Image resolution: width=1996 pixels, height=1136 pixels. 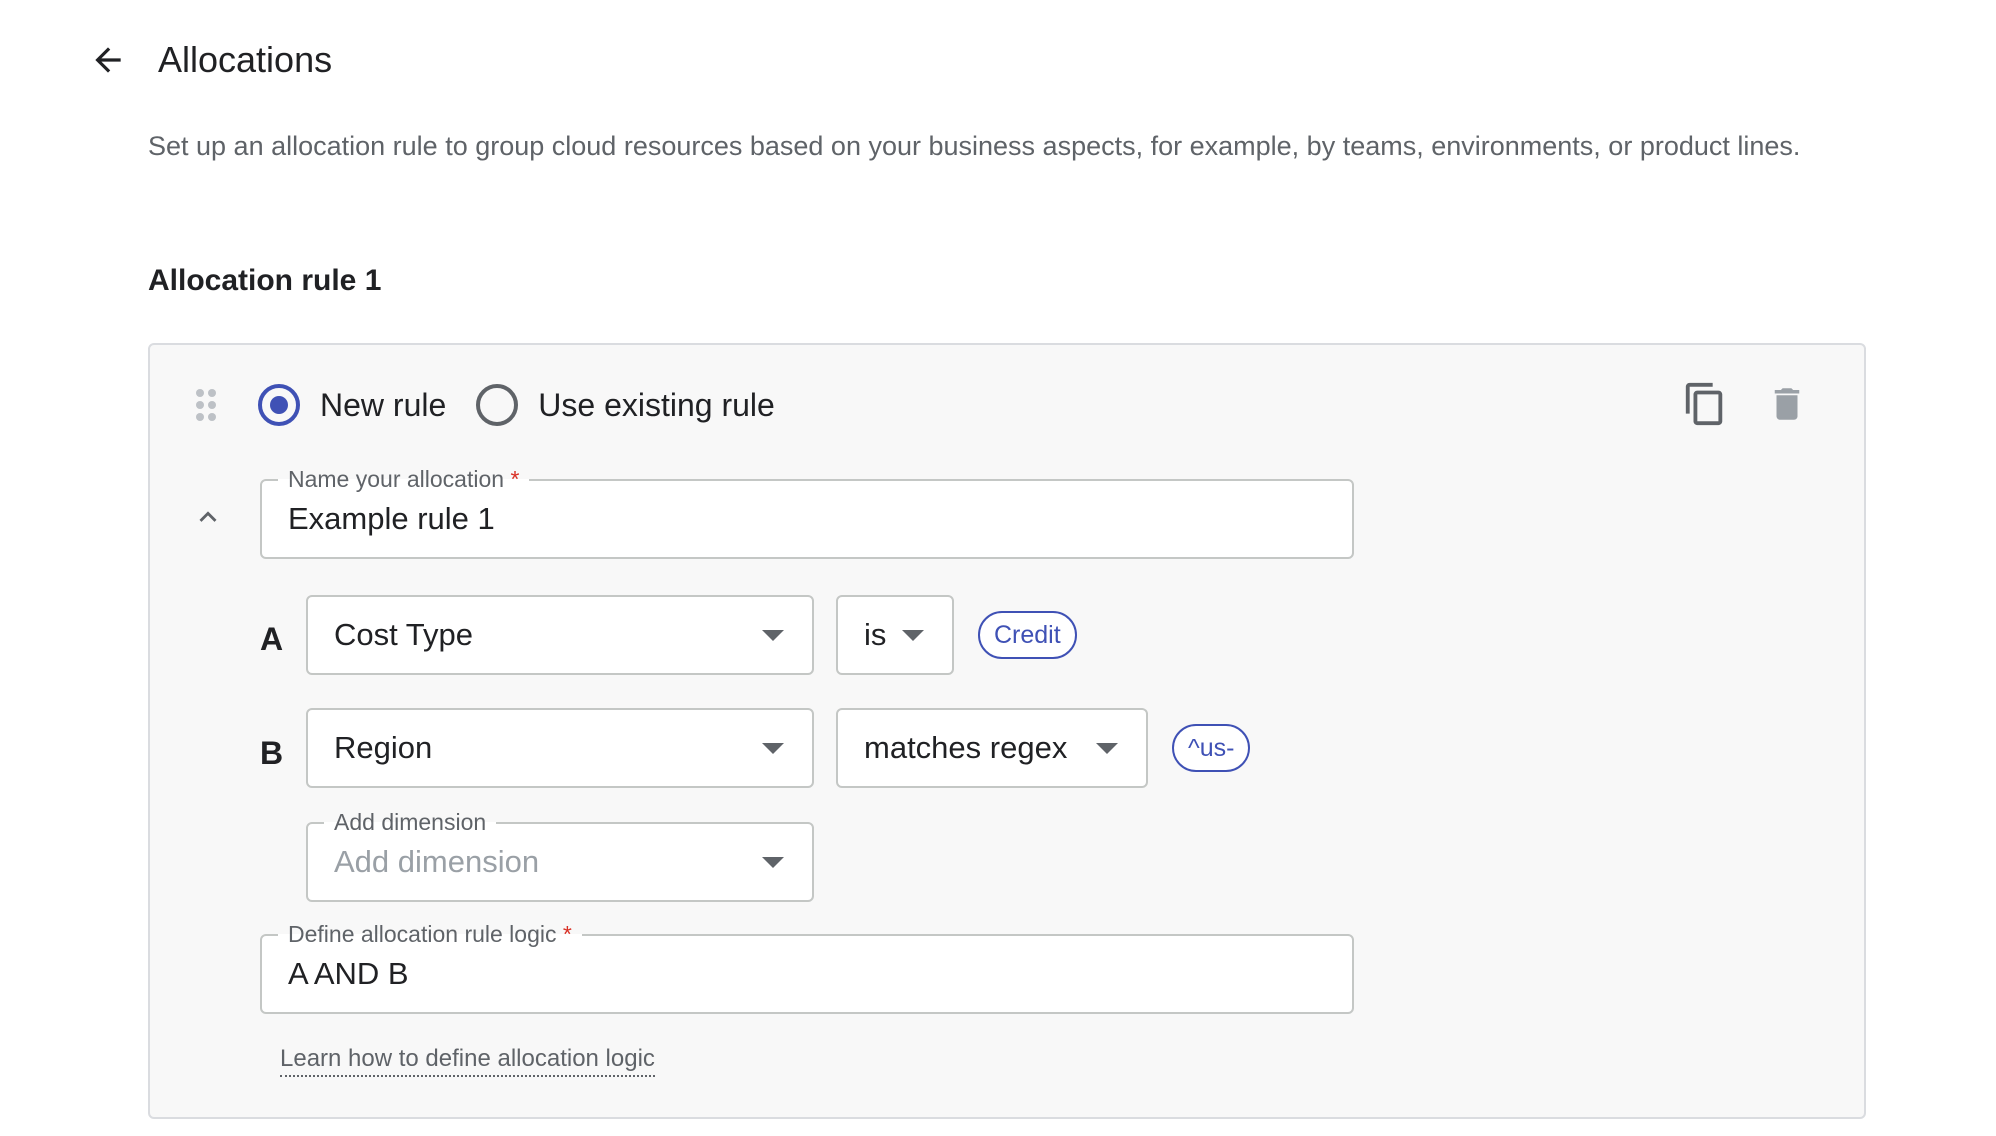 I want to click on radio-use-existing-rule-label: Use existing rule, so click(x=656, y=404).